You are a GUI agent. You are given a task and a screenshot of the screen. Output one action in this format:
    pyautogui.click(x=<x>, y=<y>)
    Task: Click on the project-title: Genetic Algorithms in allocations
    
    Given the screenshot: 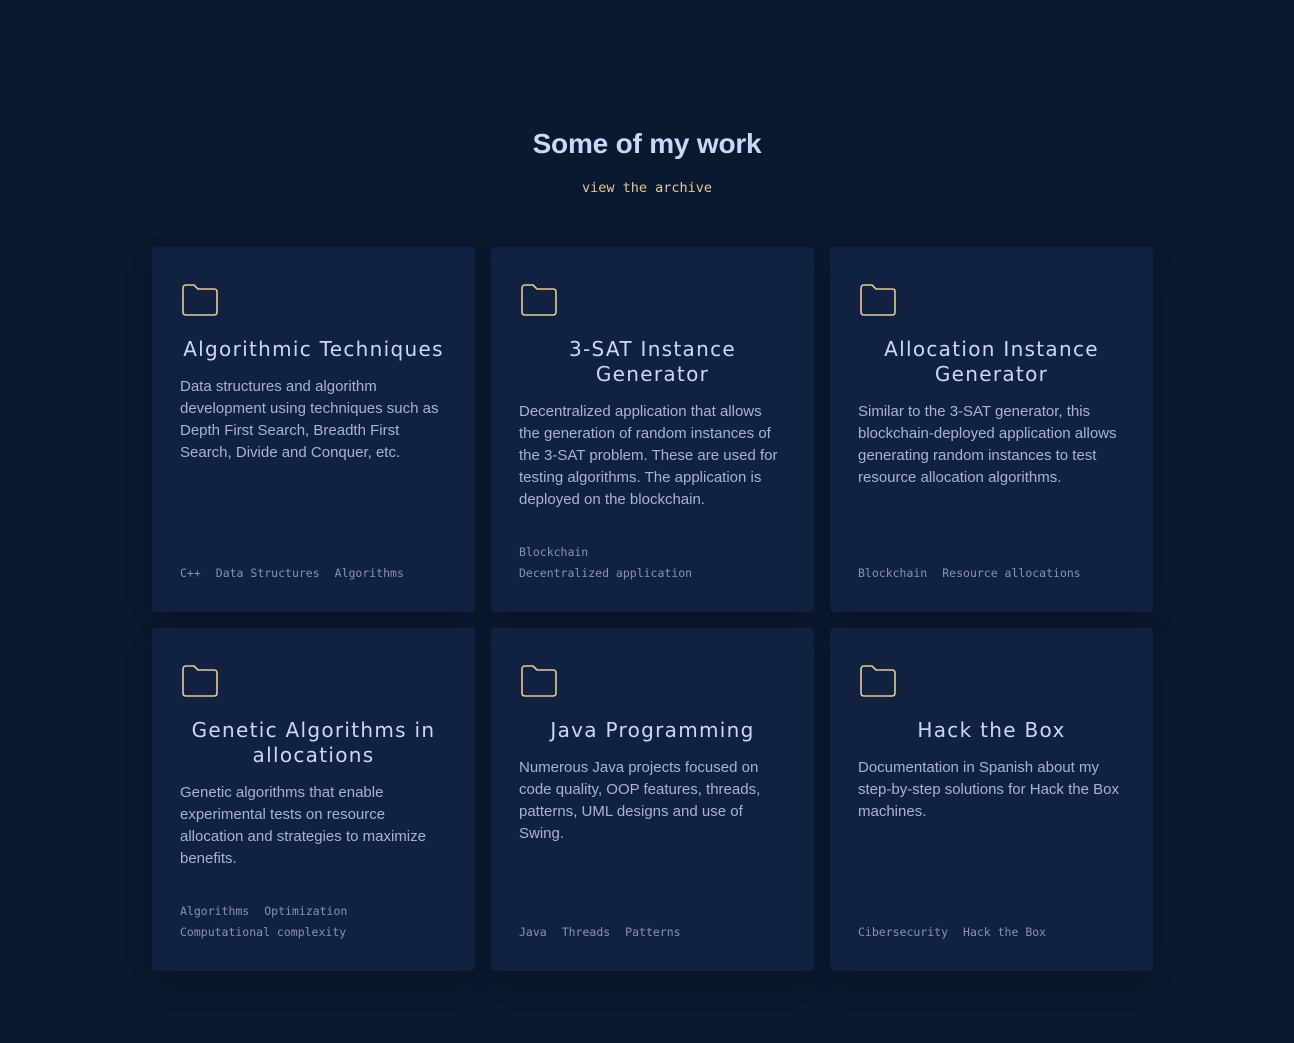 What is the action you would take?
    pyautogui.click(x=313, y=743)
    